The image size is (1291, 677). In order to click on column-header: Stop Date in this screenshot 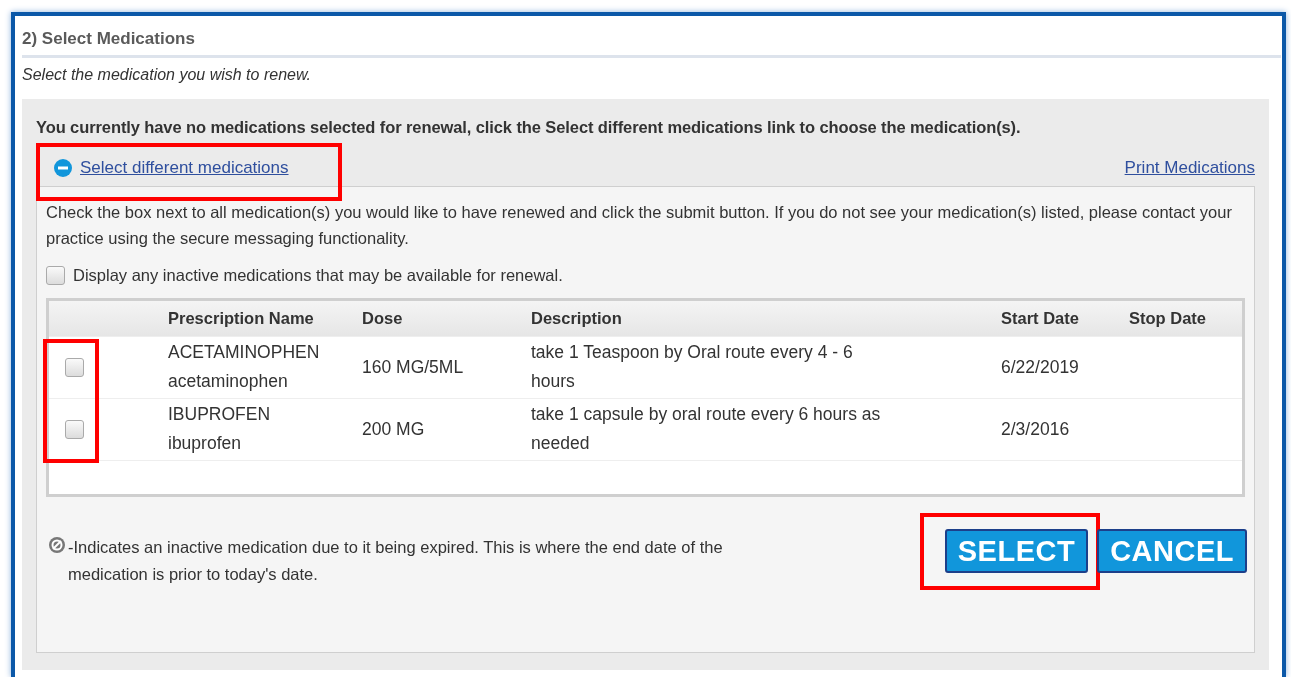, I will do `click(1168, 318)`.